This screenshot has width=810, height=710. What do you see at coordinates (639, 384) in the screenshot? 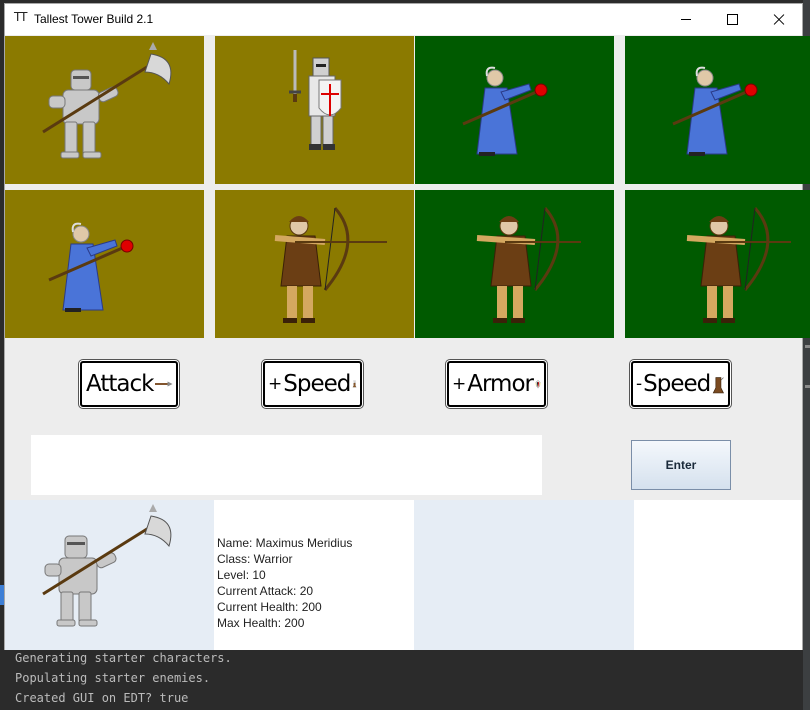
I see `speed-down-prefix: -` at bounding box center [639, 384].